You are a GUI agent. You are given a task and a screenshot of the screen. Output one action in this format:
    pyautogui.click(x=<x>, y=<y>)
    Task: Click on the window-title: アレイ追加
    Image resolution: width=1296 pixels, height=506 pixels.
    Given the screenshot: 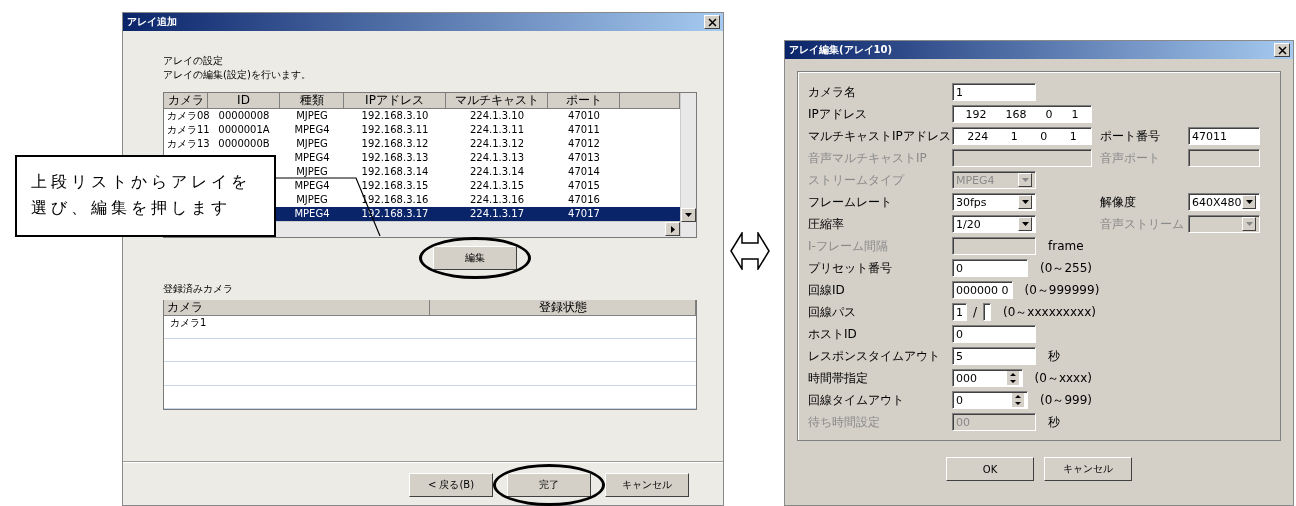 What is the action you would take?
    pyautogui.click(x=152, y=22)
    